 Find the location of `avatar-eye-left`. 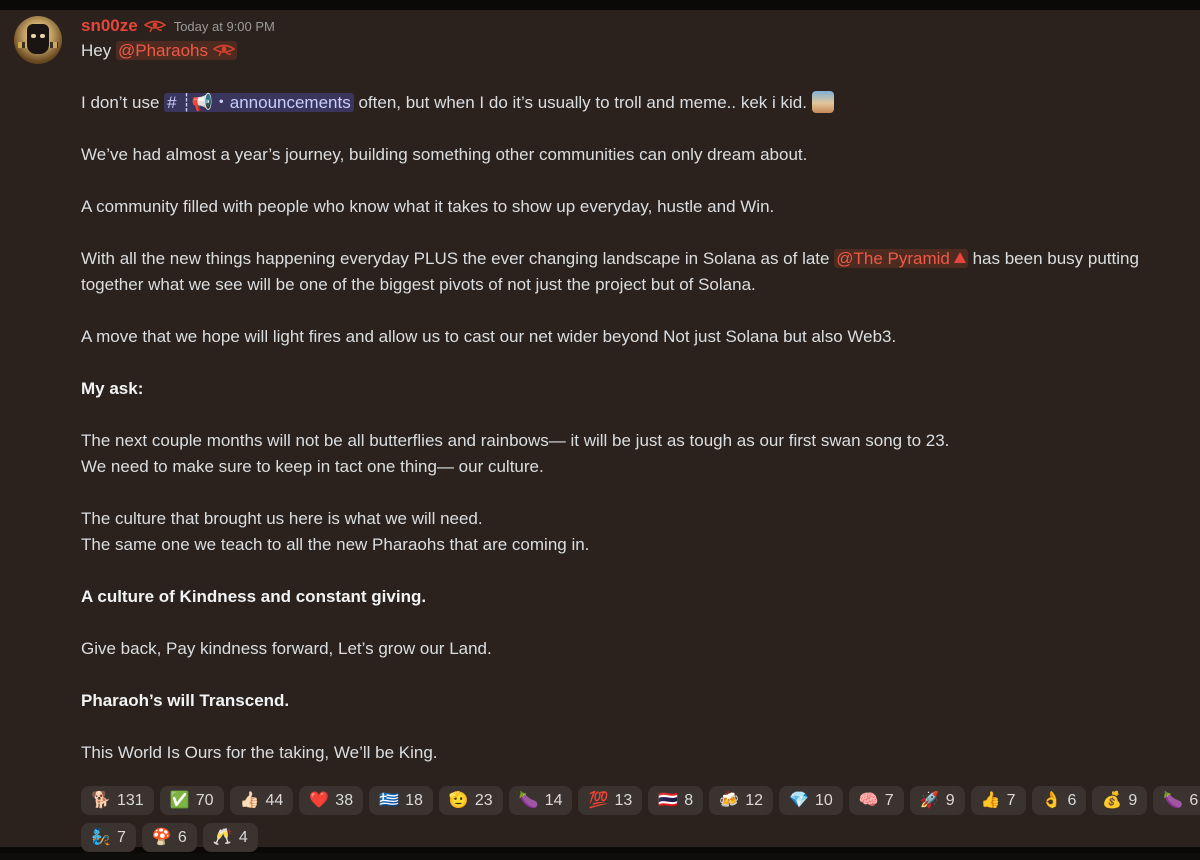

avatar-eye-left is located at coordinates (33, 36).